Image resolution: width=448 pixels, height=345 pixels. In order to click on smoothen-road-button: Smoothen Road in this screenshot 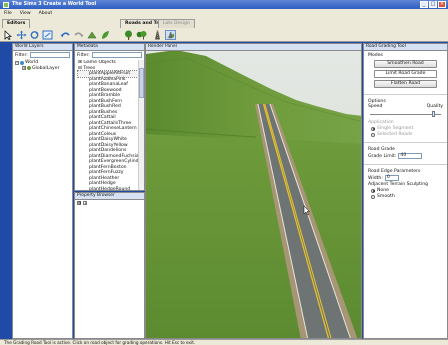, I will do `click(405, 64)`.